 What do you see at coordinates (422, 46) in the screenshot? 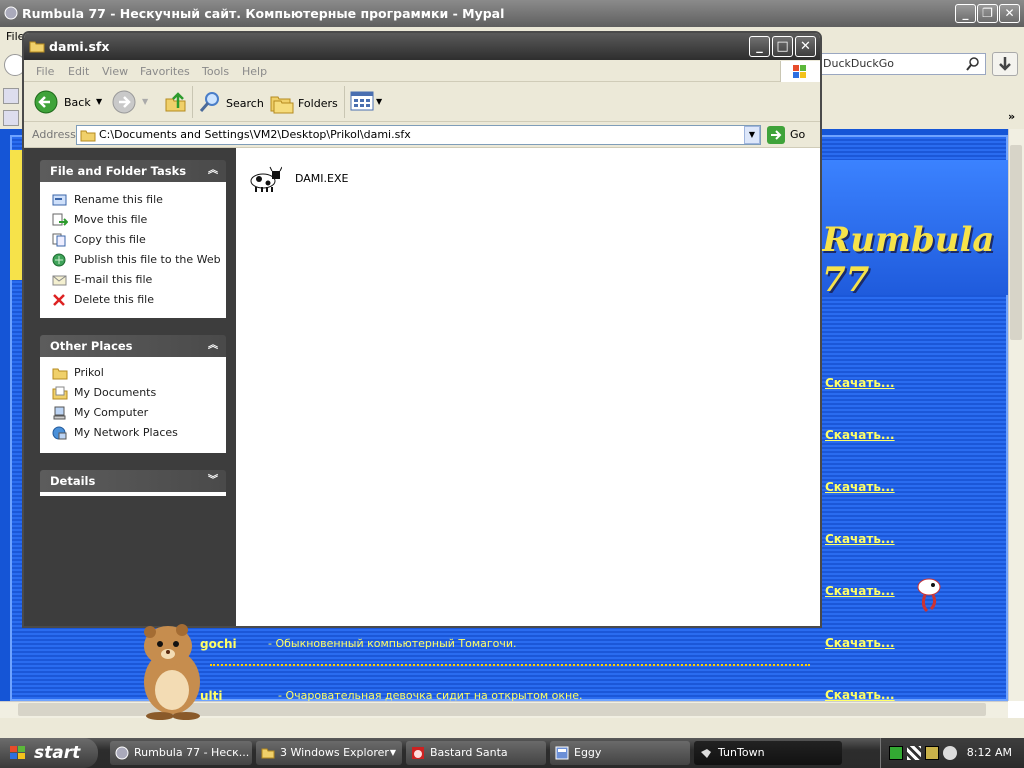
I see `explorer-title-bar: dami.sfx` at bounding box center [422, 46].